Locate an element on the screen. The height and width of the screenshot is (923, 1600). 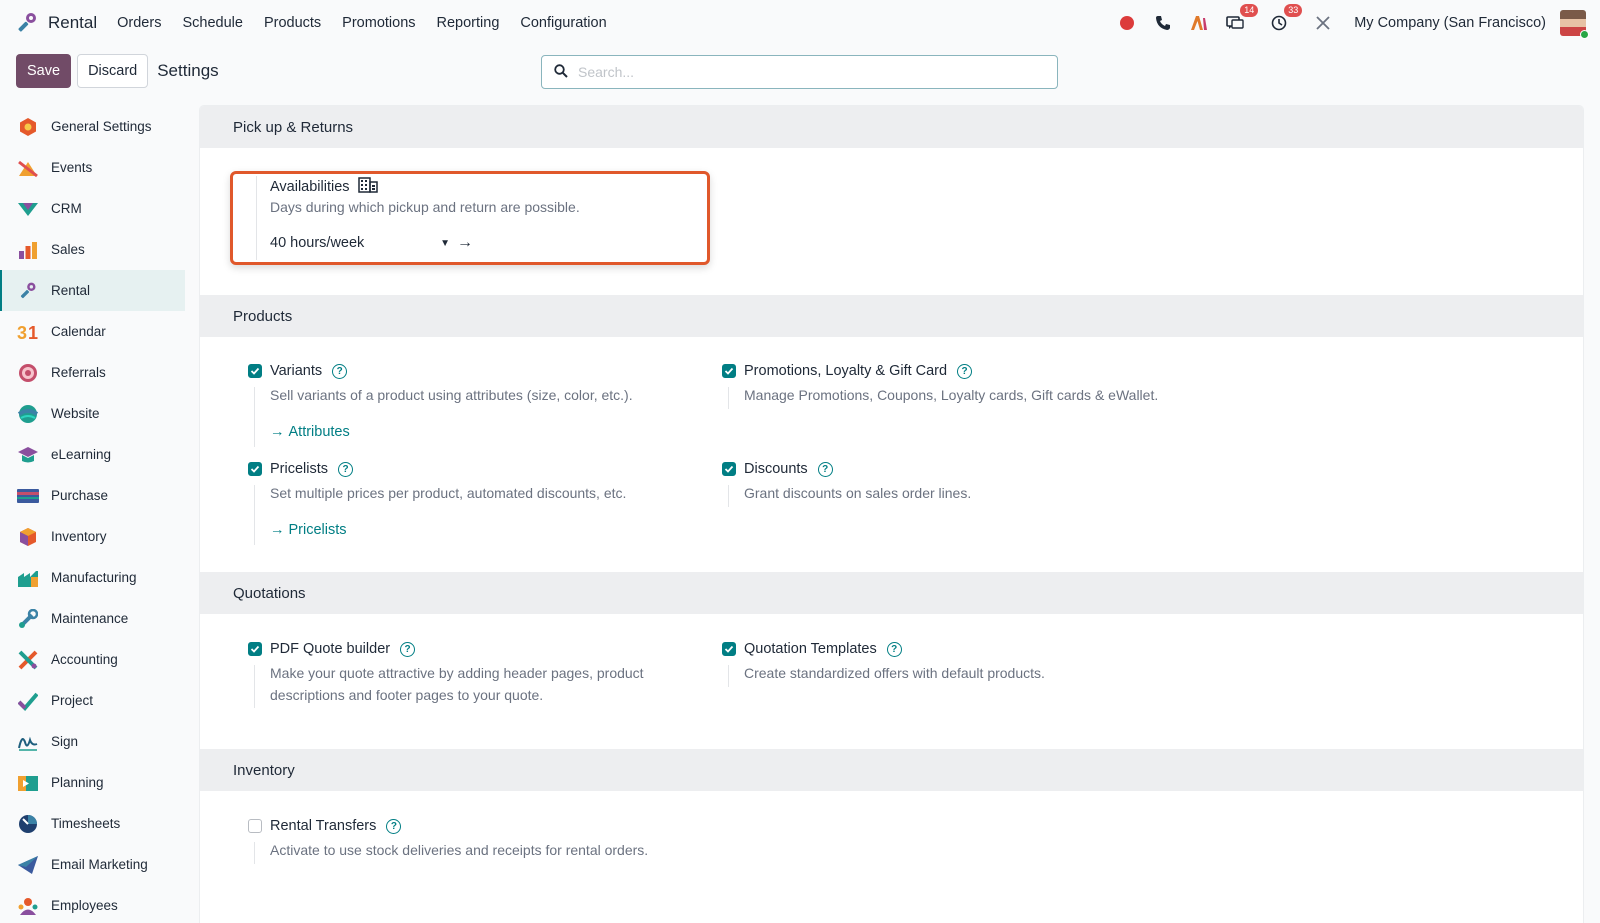
general-settings-icon is located at coordinates (28, 127).